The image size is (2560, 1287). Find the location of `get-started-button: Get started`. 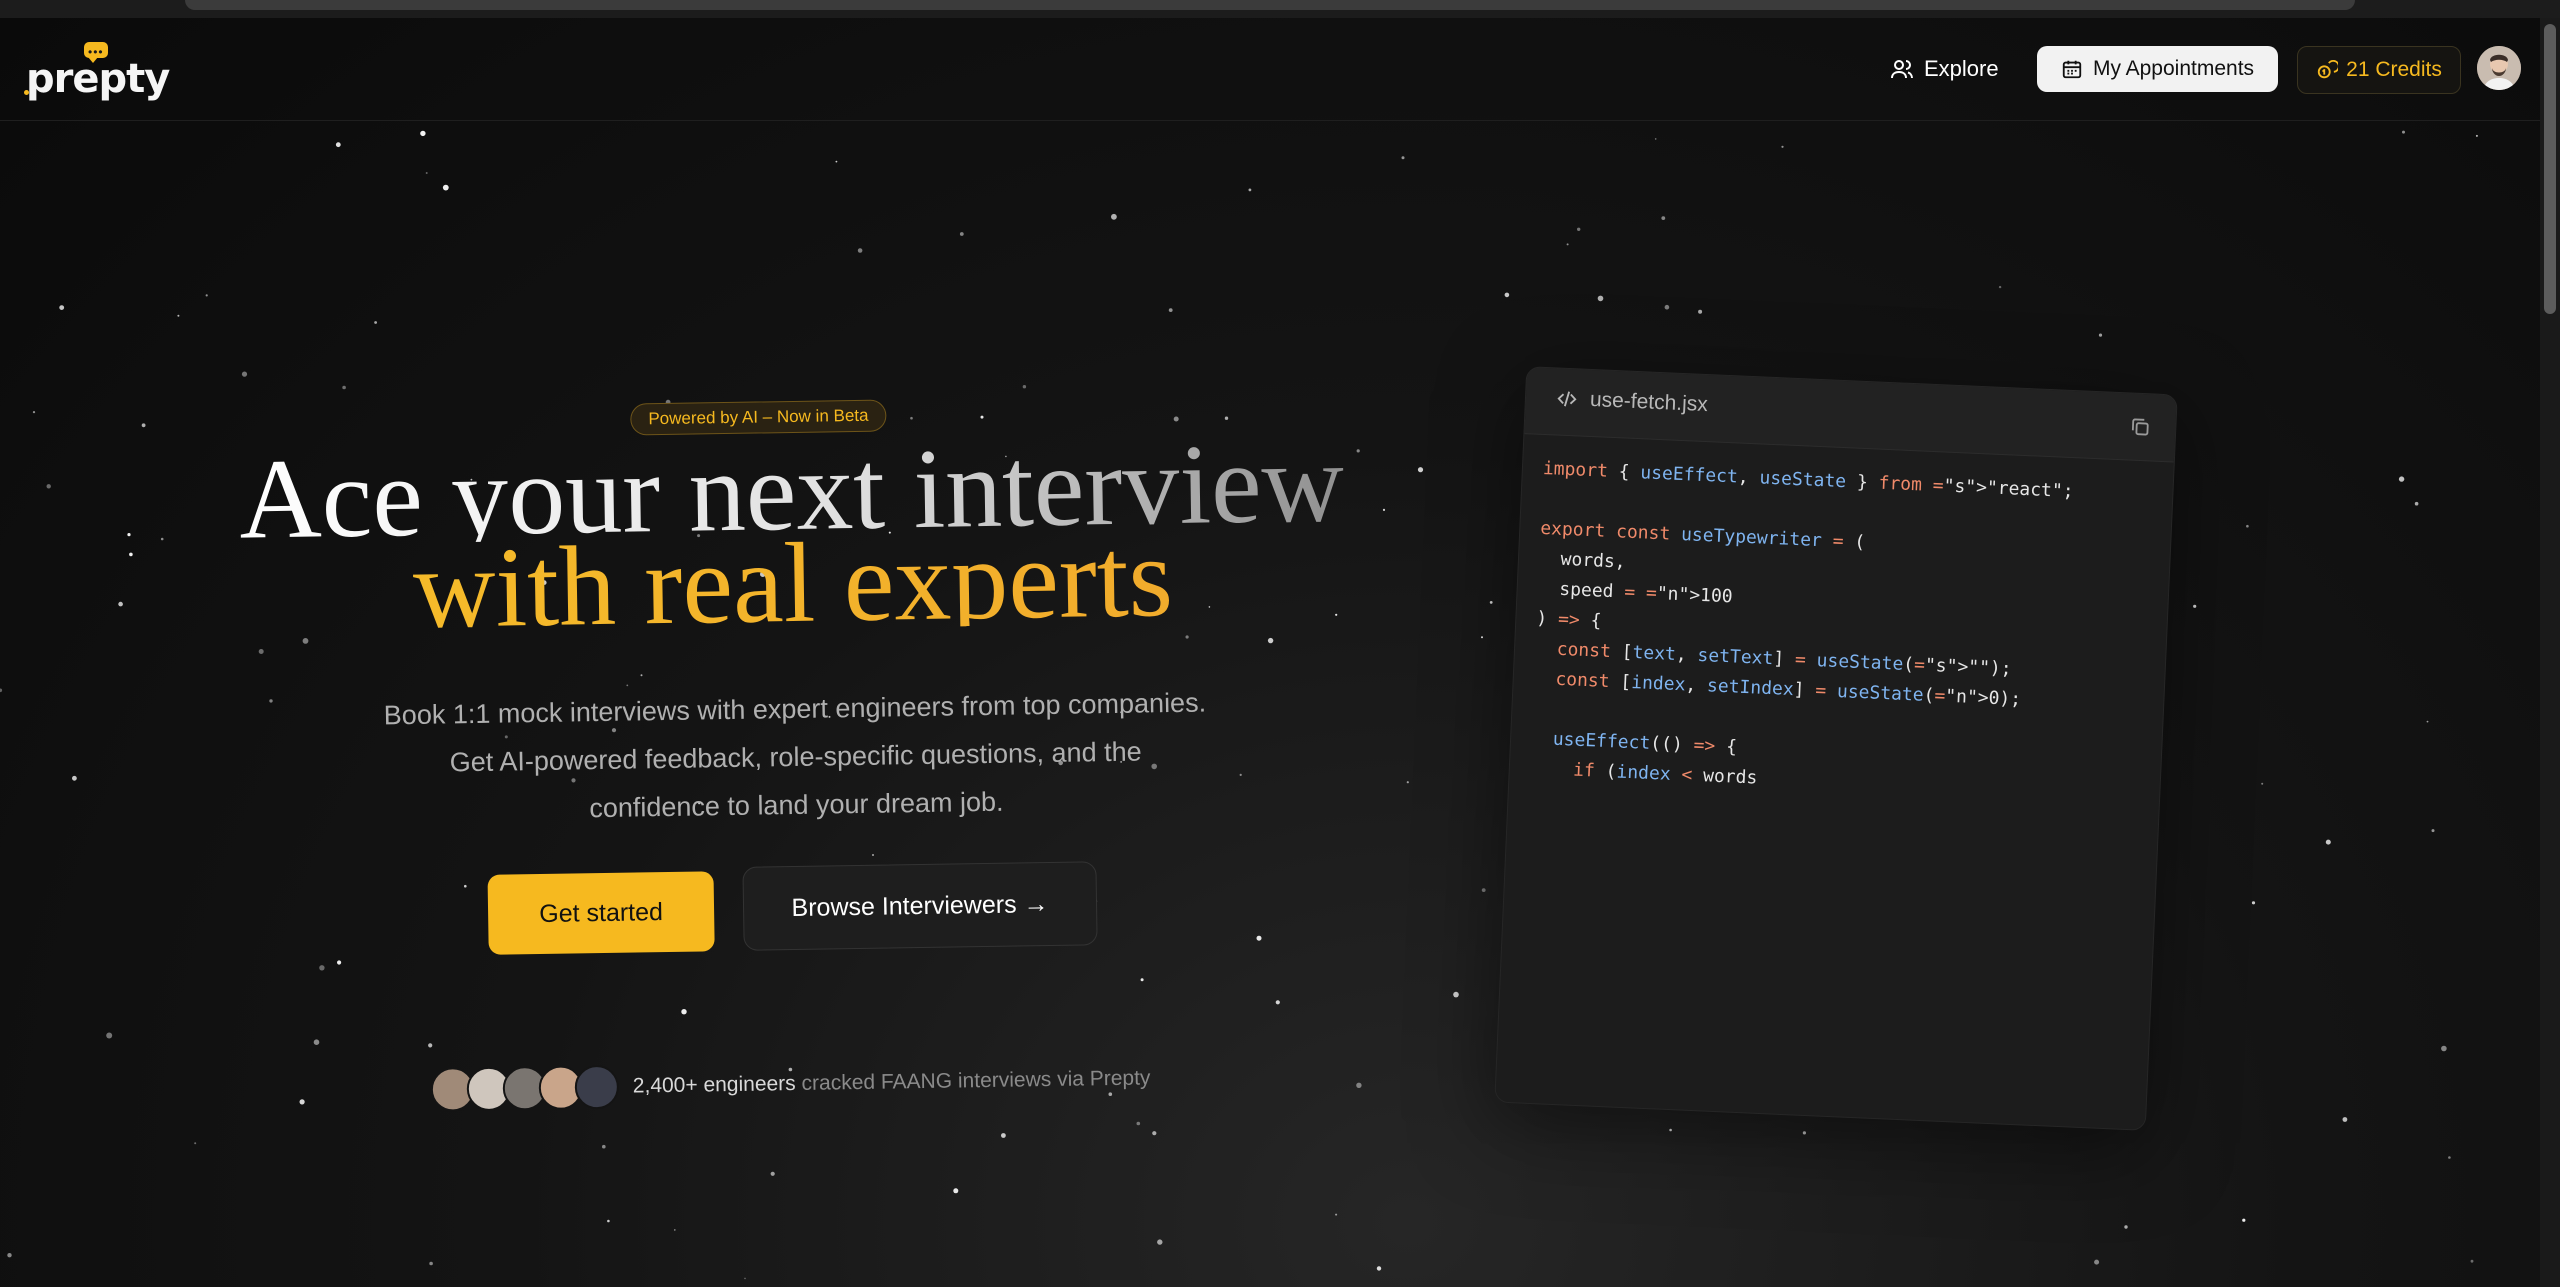

get-started-button: Get started is located at coordinates (601, 913).